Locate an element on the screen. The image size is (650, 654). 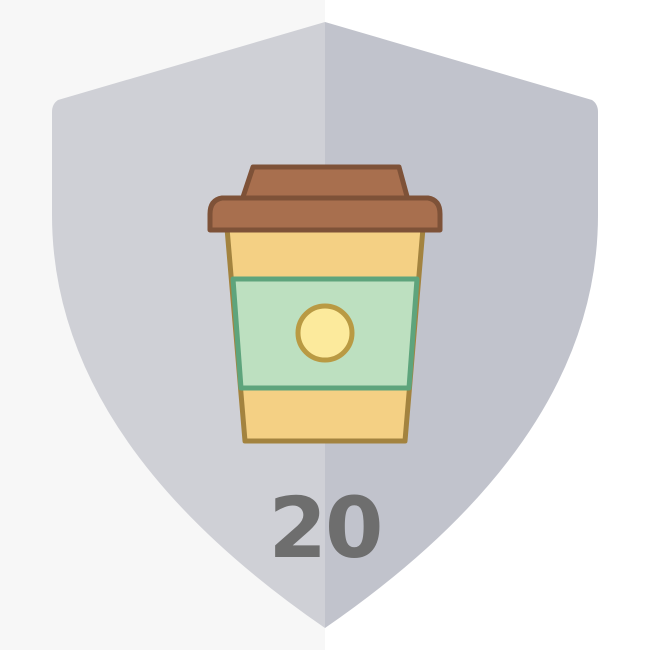
cup-lid-rim is located at coordinates (325, 214).